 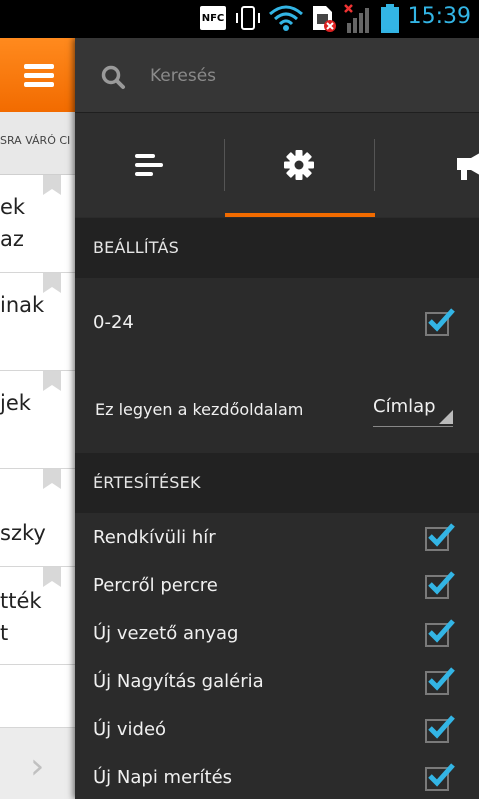 I want to click on article-item: szky, so click(x=37, y=518).